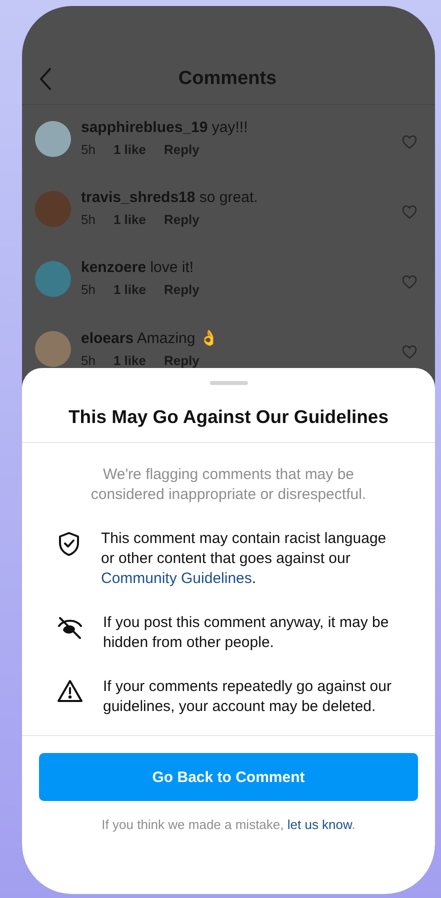  Describe the element at coordinates (150, 338) in the screenshot. I see `comment-text: eloears Amazing 👌` at that location.